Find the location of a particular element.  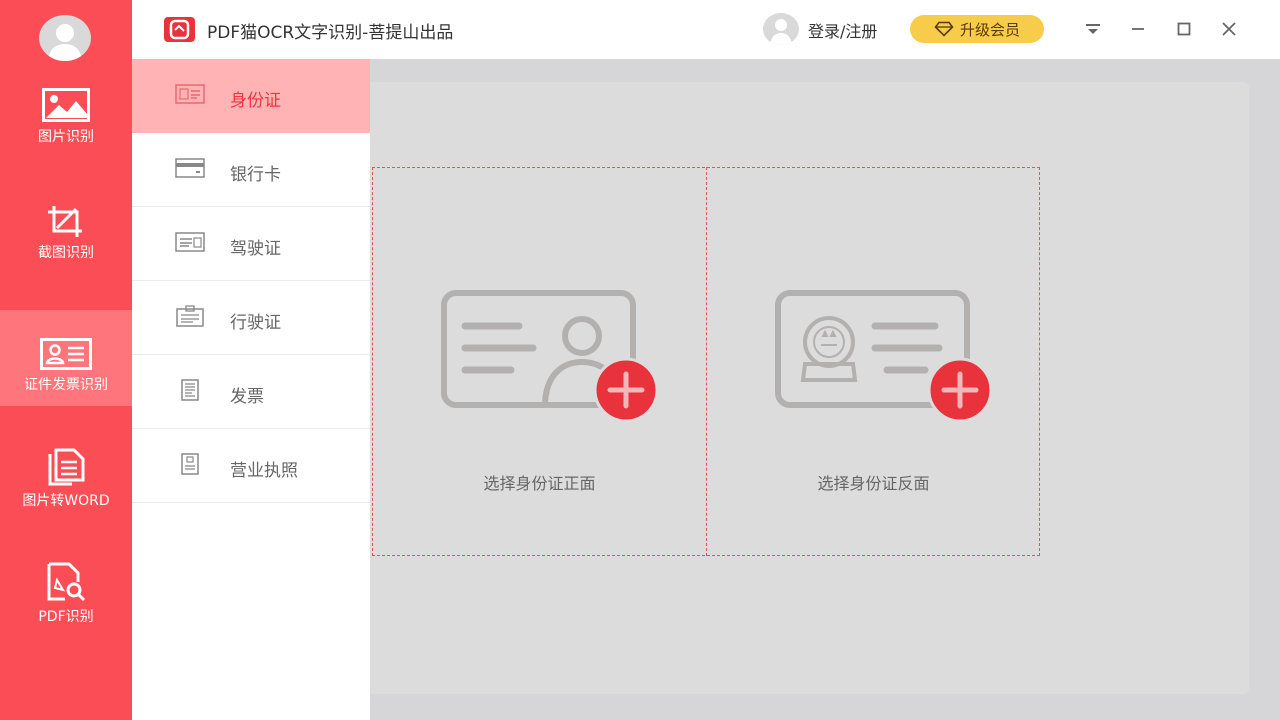

minimize-icon is located at coordinates (1138, 29).